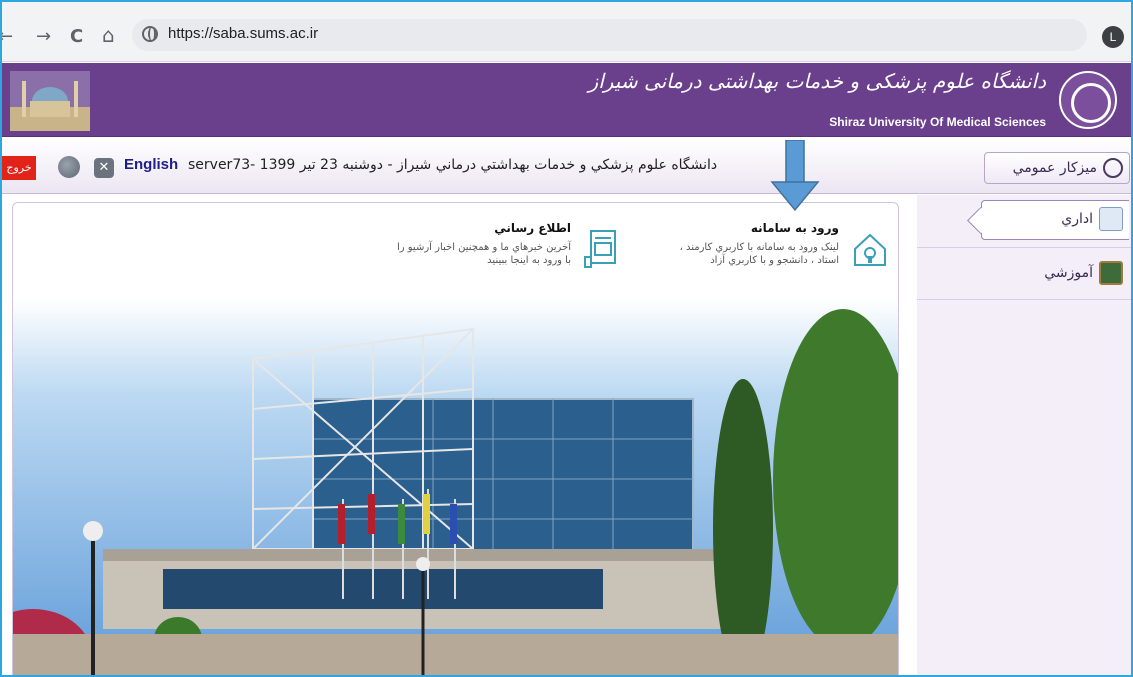 The image size is (1133, 677). What do you see at coordinates (151, 164) in the screenshot?
I see `english-language-link: English` at bounding box center [151, 164].